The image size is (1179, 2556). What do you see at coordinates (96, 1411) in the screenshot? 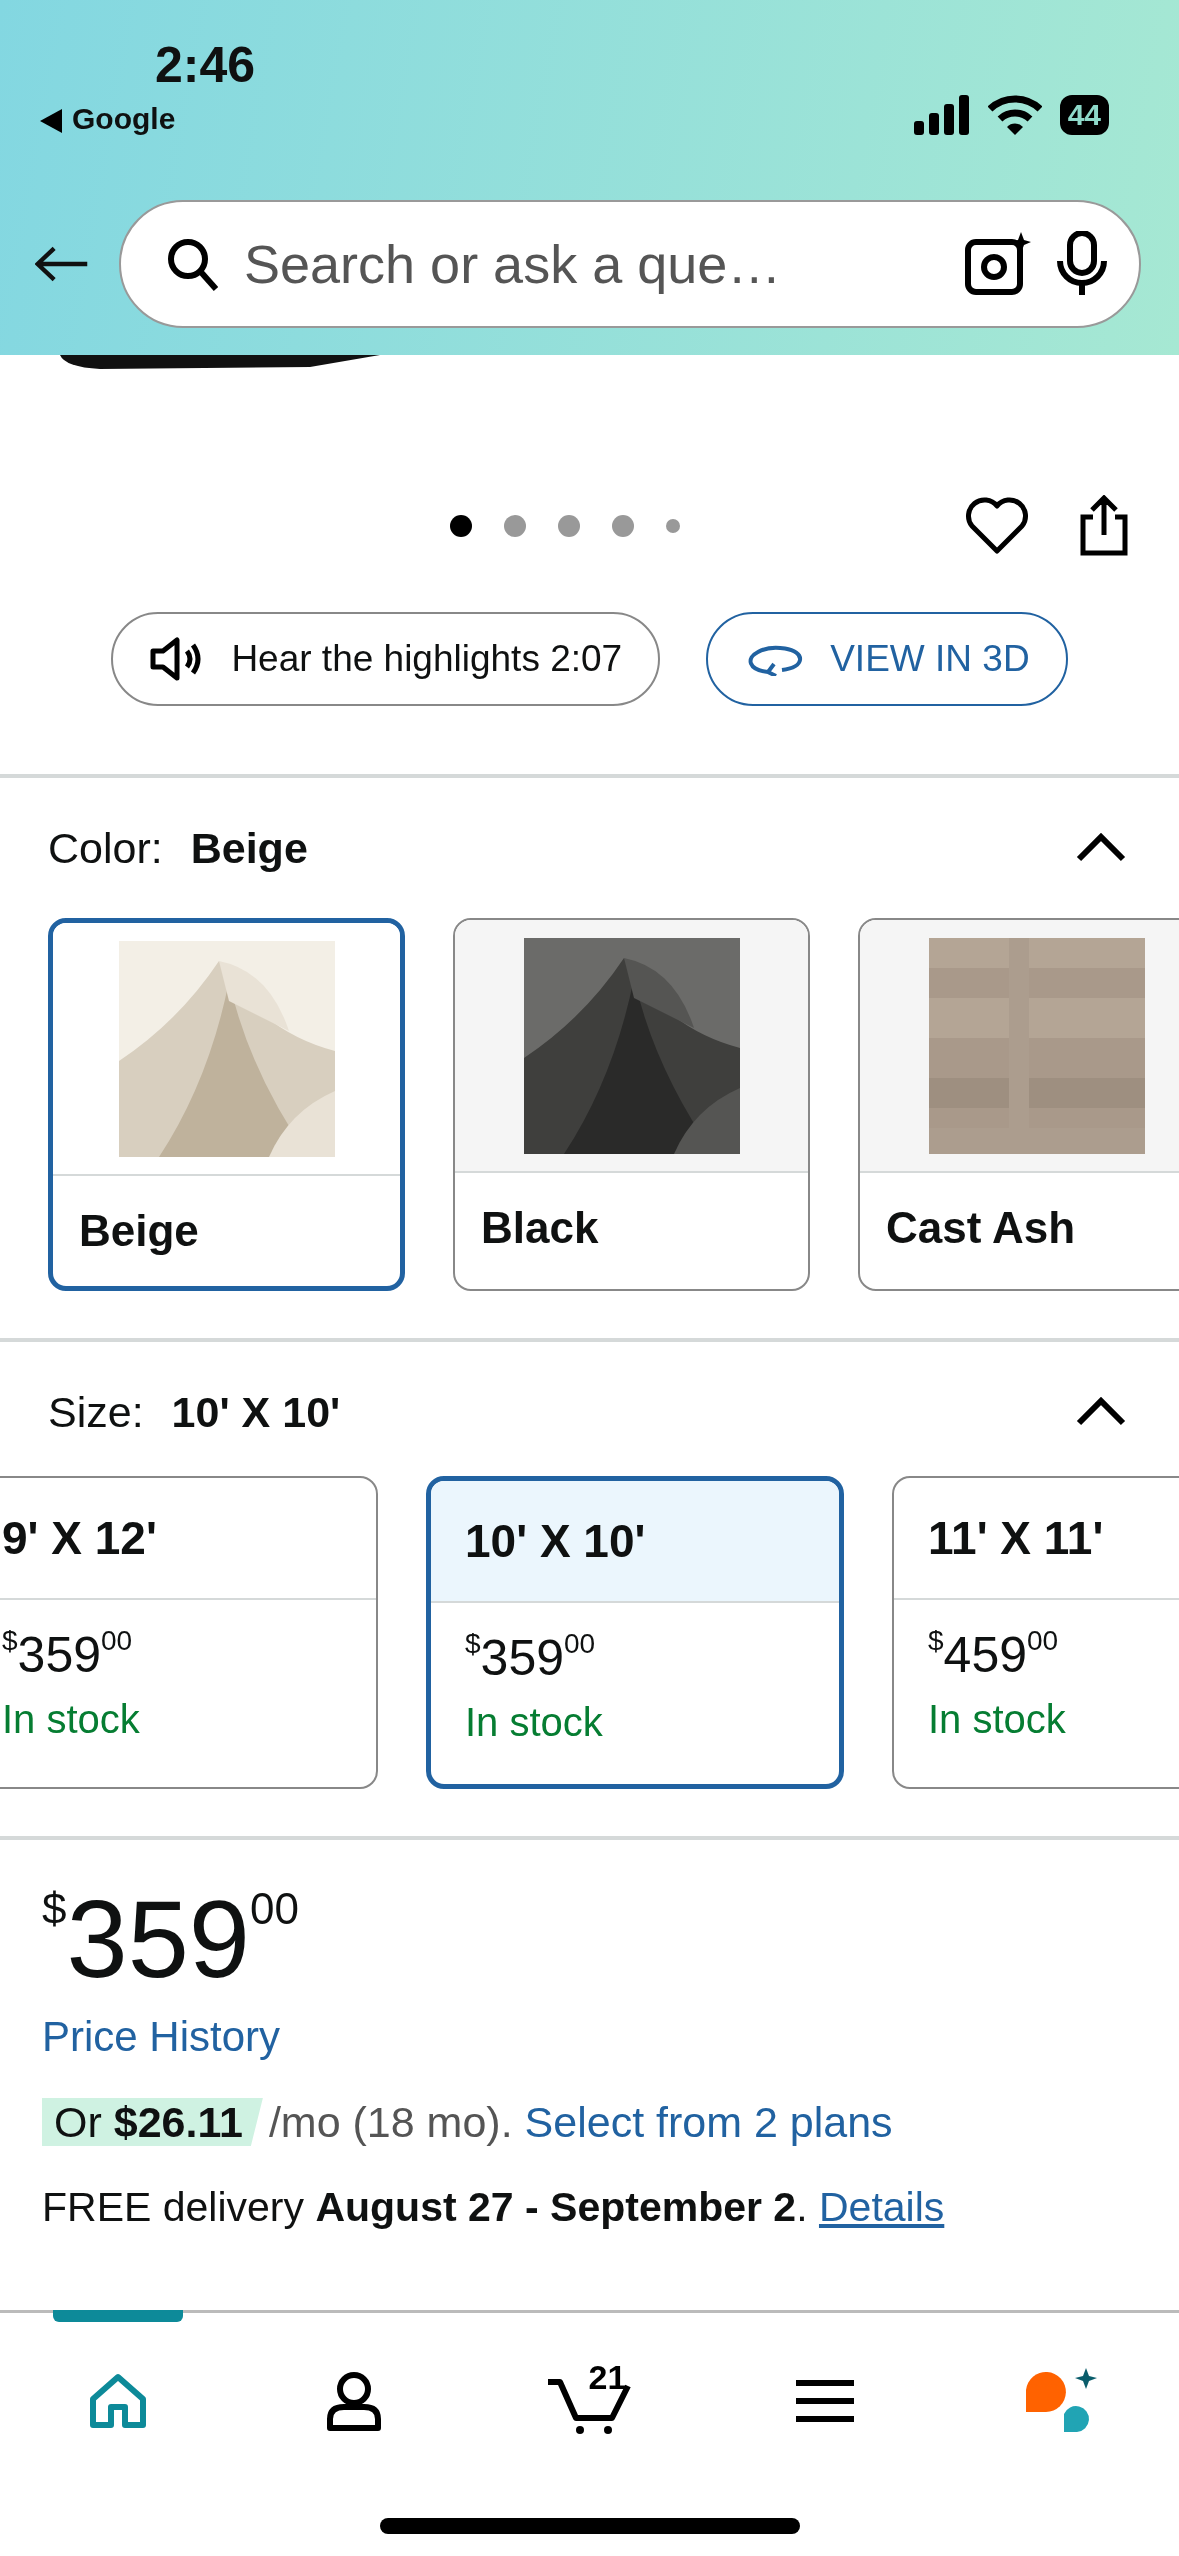
I see `option-label: Size:` at bounding box center [96, 1411].